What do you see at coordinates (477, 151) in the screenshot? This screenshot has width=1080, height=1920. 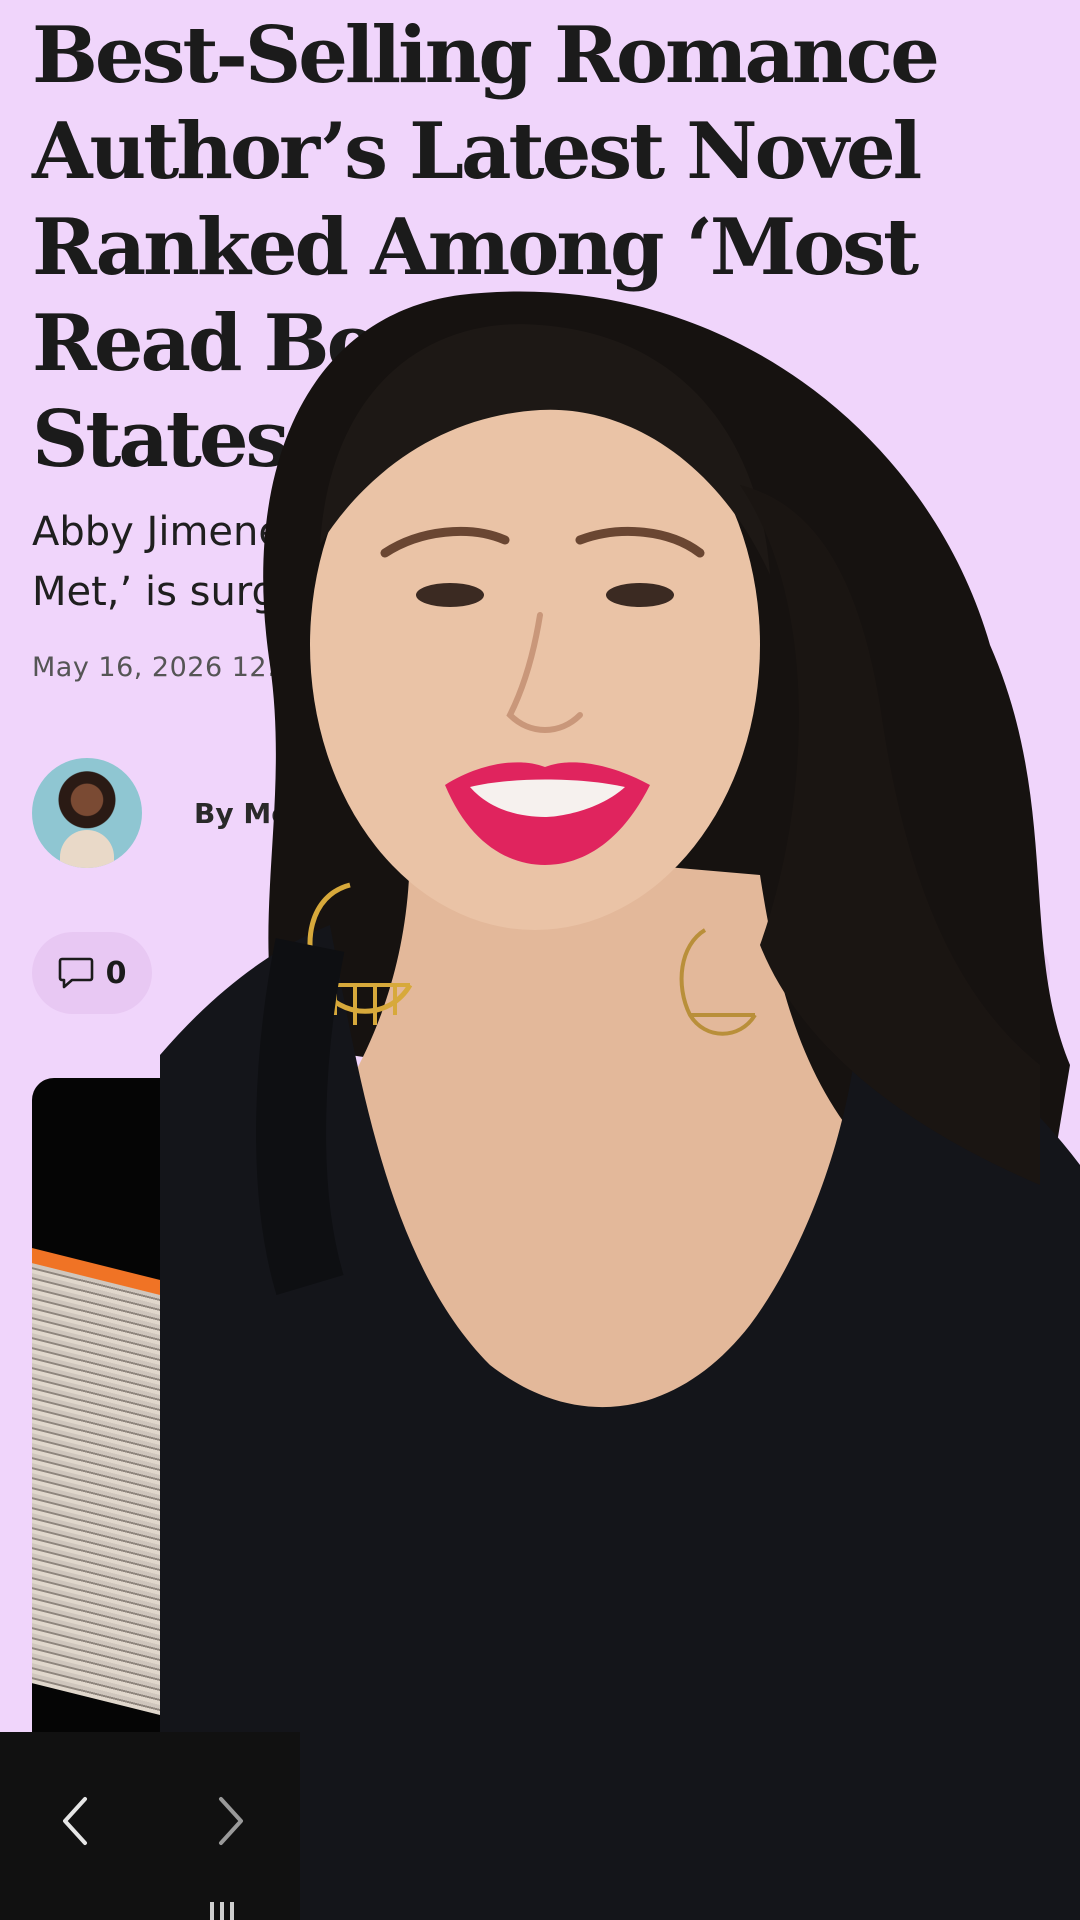 I see `headline-line: Author’s Latest Novel` at bounding box center [477, 151].